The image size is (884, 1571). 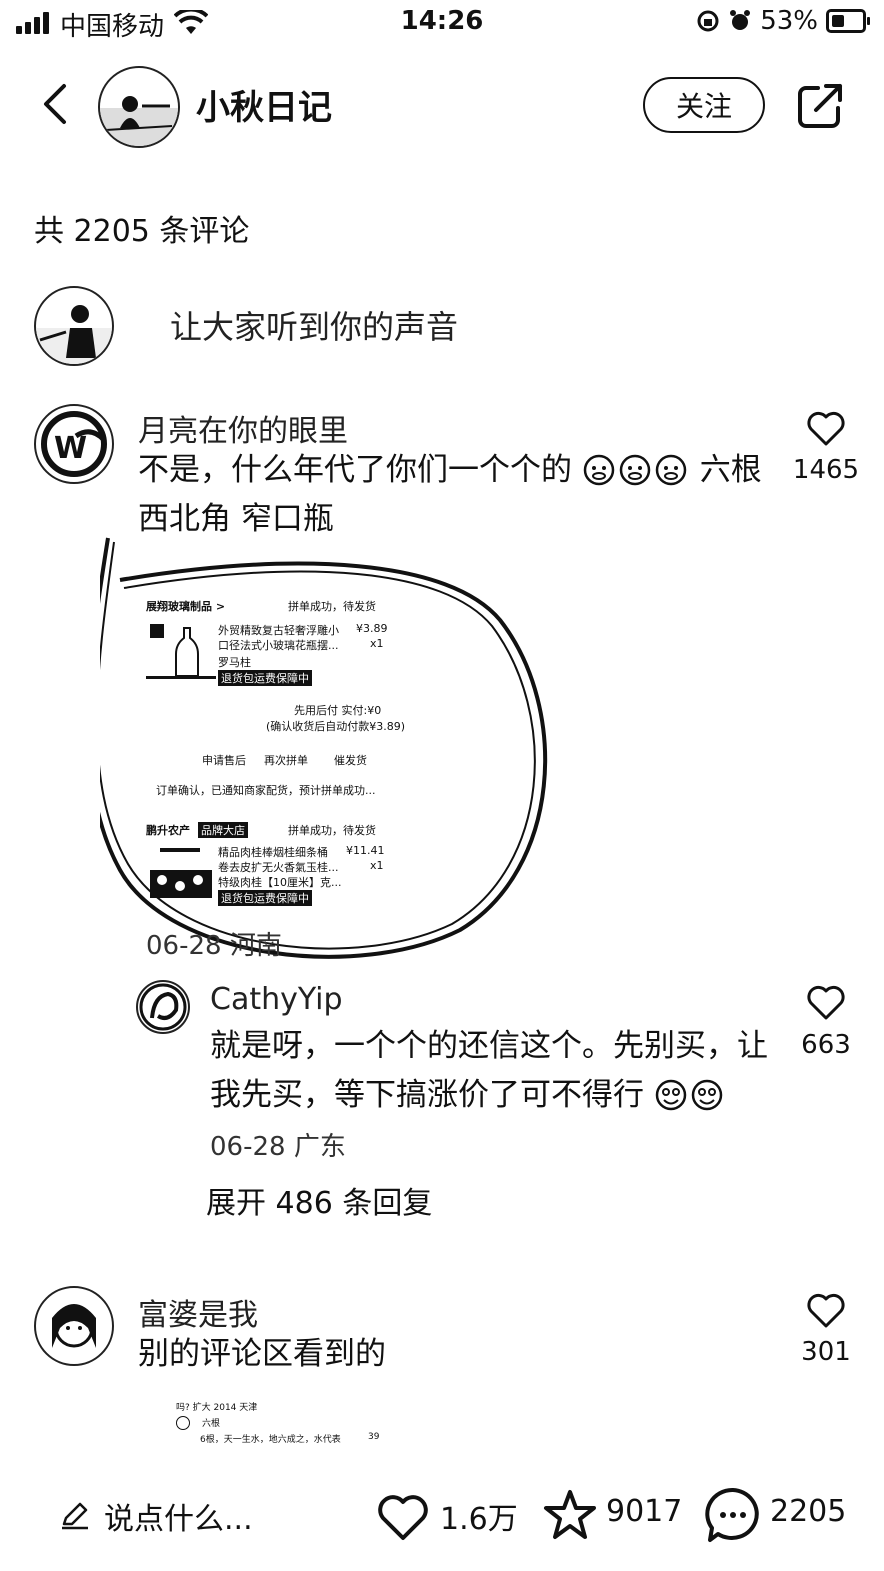 What do you see at coordinates (489, 1046) in the screenshot?
I see `comment-text-line: 就是呀，一个个的还信这个。先别买，让` at bounding box center [489, 1046].